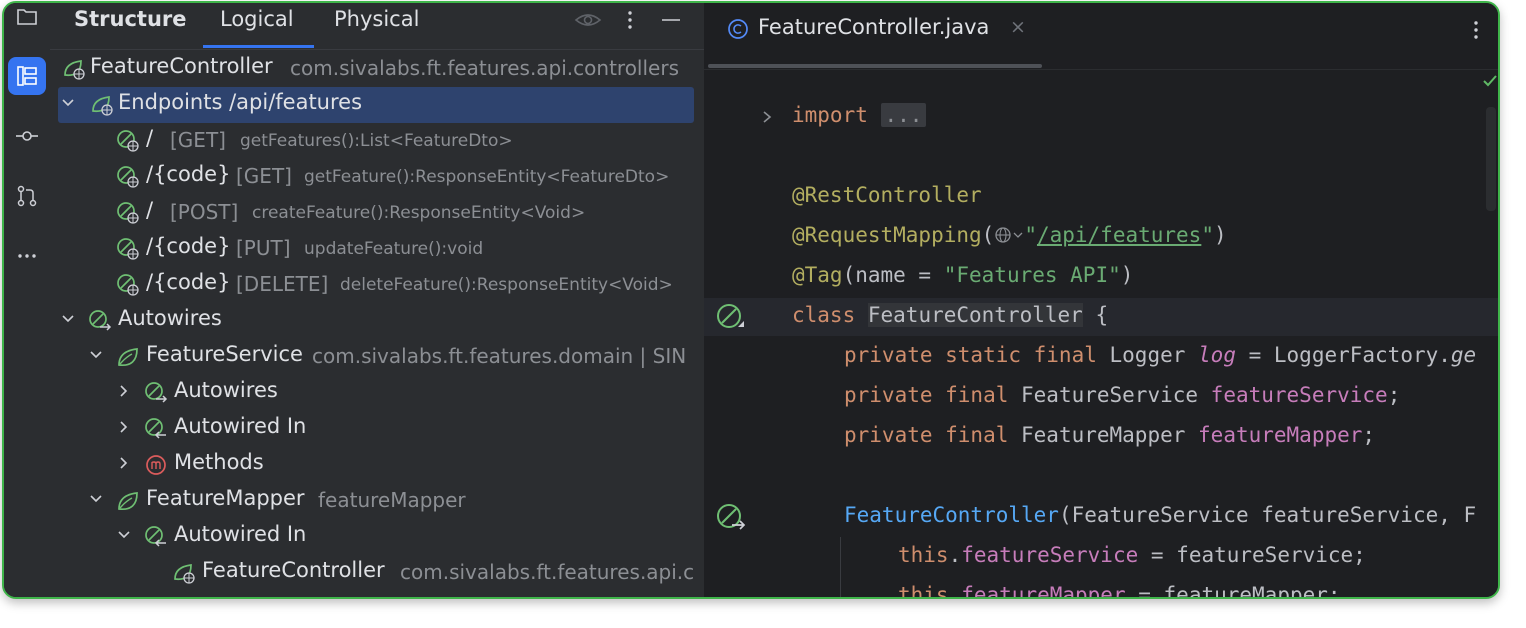 The height and width of the screenshot is (628, 1526). Describe the element at coordinates (264, 176) in the screenshot. I see `endpoint-method: [GET]` at that location.